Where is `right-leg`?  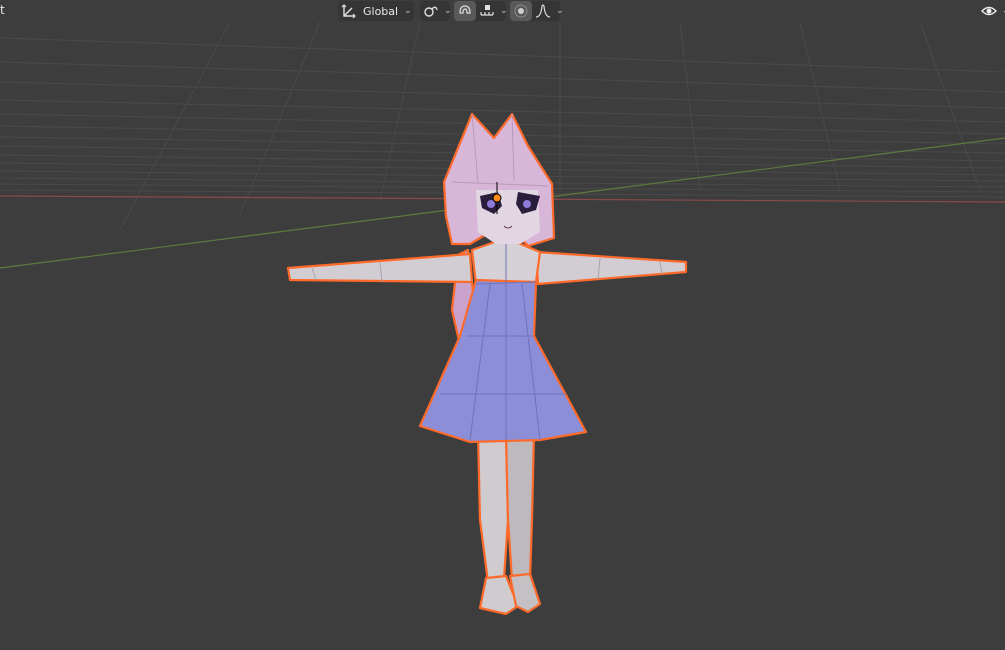
right-leg is located at coordinates (520, 506).